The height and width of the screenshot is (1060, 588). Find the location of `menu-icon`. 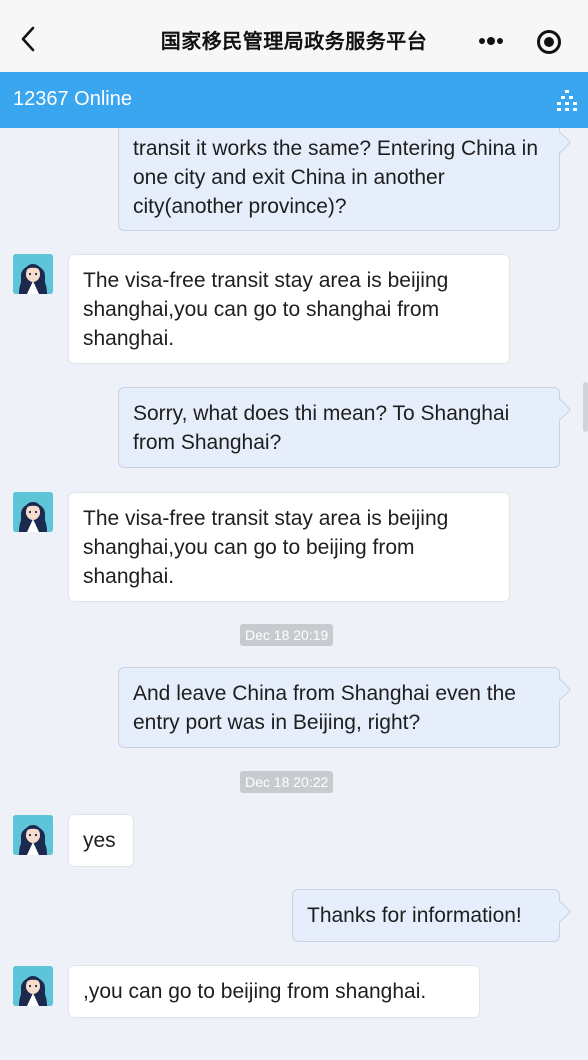

menu-icon is located at coordinates (567, 100).